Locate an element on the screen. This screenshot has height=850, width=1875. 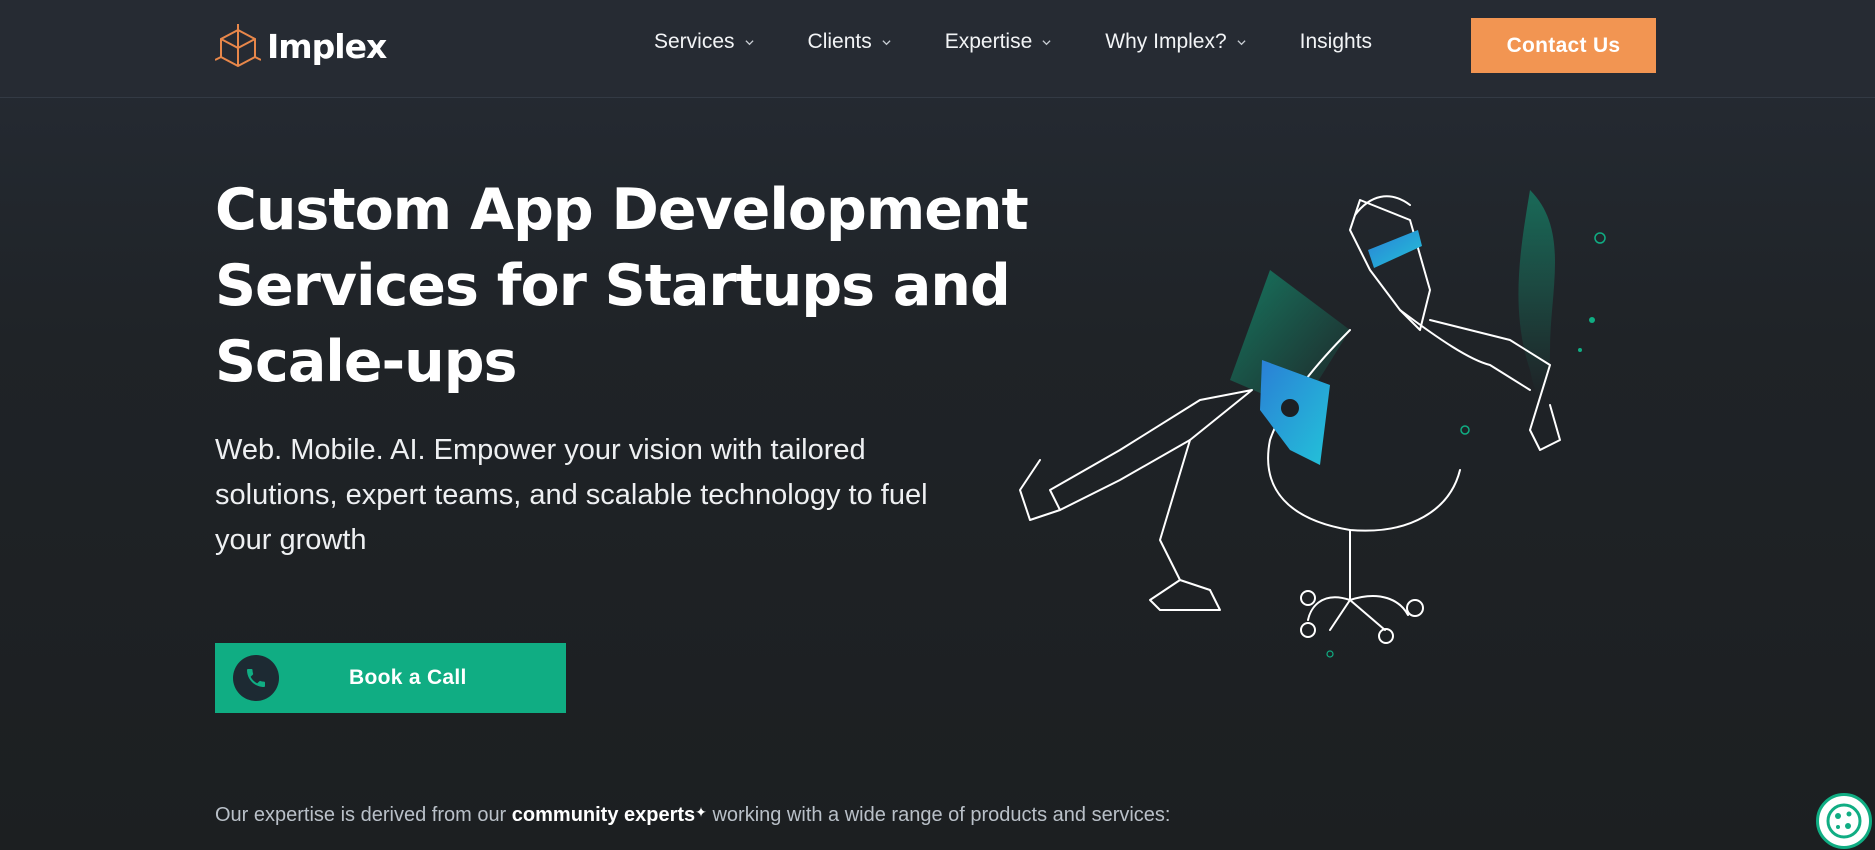
book-a-call-button: Book a Call is located at coordinates (390, 678).